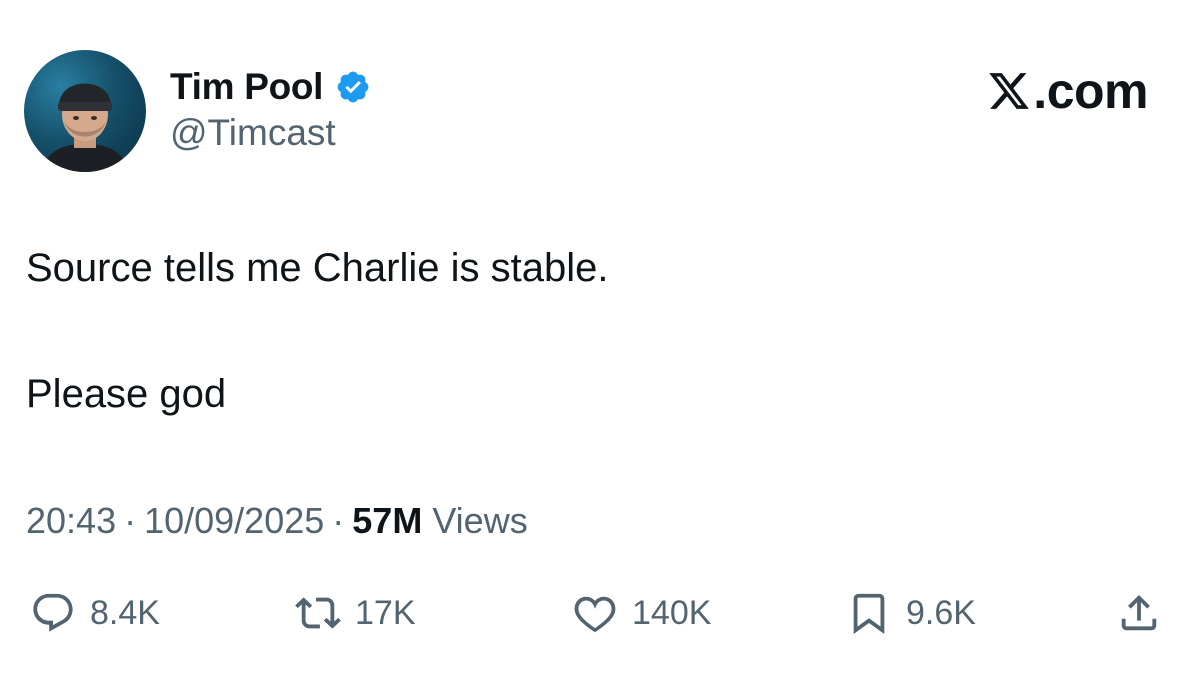 This screenshot has height=700, width=1200. I want to click on tweet-meta: 20:43 · 10/09/2025 · 57M Views, so click(277, 521).